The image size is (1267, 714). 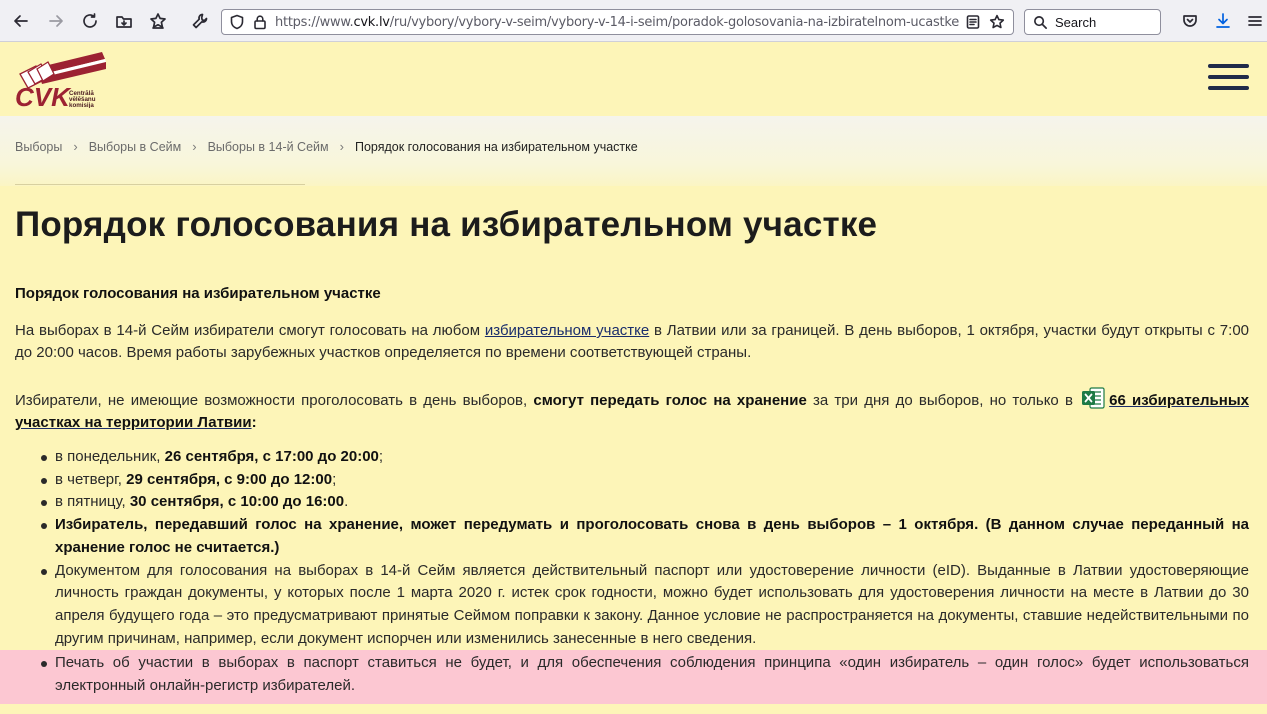 What do you see at coordinates (1076, 22) in the screenshot?
I see `search-placeholder: Search` at bounding box center [1076, 22].